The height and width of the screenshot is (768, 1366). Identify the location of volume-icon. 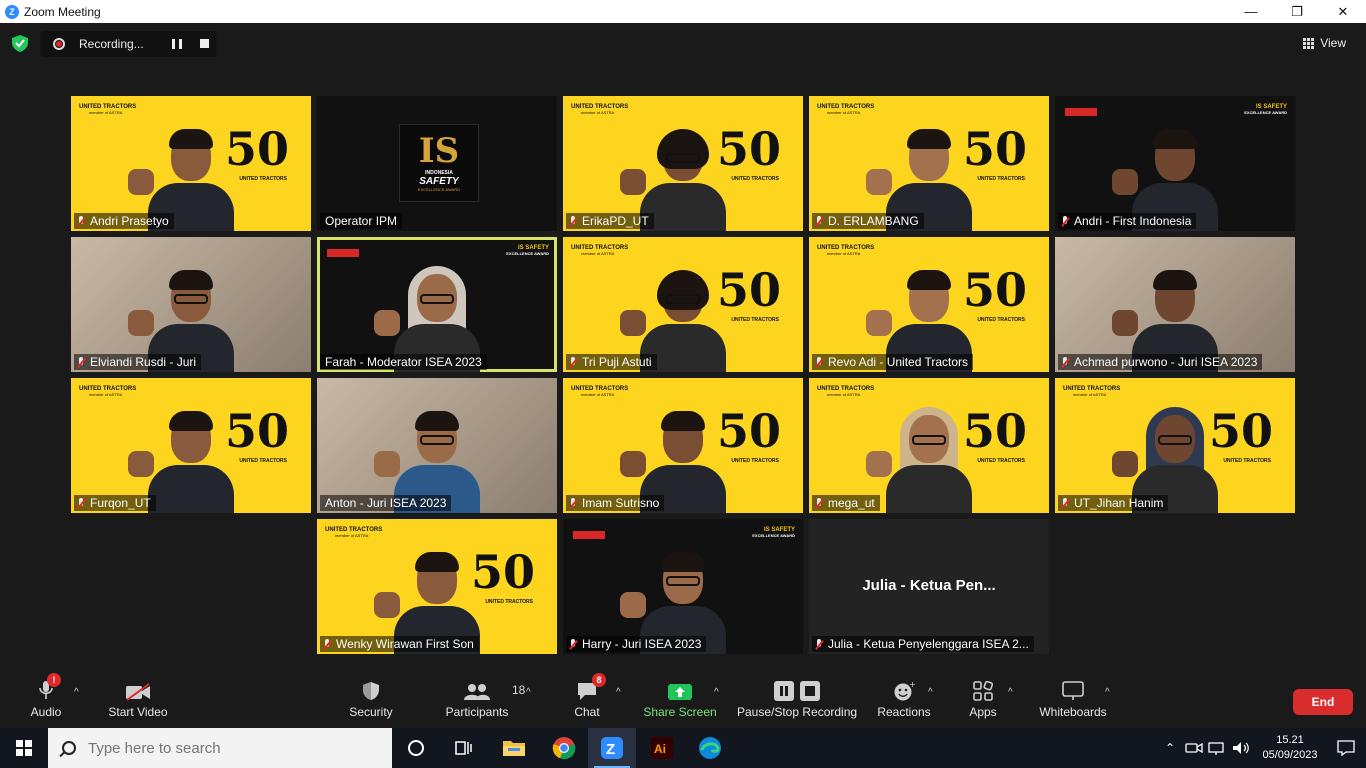
(1242, 748).